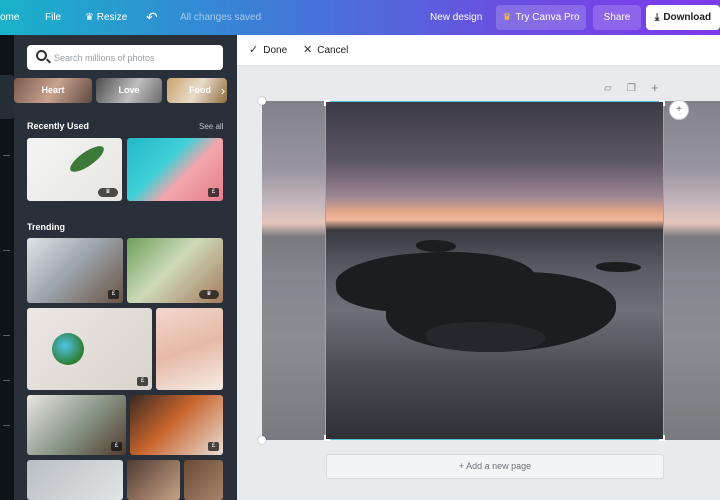 The height and width of the screenshot is (500, 720). I want to click on search-icon, so click(41, 55).